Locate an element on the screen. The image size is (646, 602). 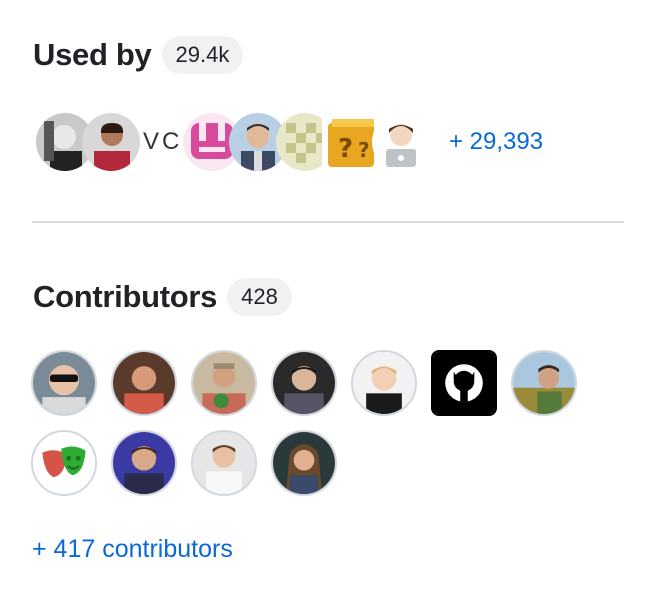
contributors-count-badge: 428 is located at coordinates (259, 297).